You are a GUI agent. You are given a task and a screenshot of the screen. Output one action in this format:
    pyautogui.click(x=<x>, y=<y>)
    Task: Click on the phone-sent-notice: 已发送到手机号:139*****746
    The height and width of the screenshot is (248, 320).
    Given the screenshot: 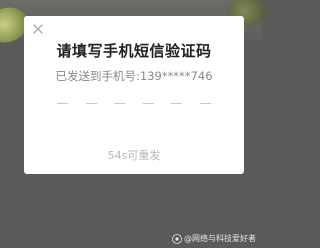 What is the action you would take?
    pyautogui.click(x=134, y=76)
    